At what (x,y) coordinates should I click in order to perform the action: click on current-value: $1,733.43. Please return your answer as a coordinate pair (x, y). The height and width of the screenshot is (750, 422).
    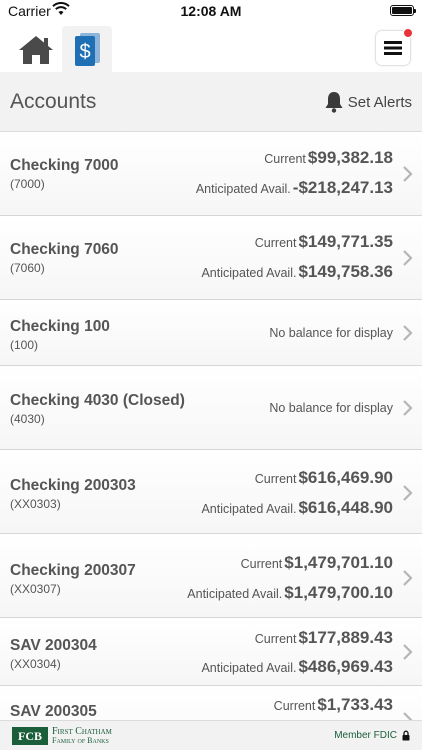
    Looking at the image, I should click on (355, 704).